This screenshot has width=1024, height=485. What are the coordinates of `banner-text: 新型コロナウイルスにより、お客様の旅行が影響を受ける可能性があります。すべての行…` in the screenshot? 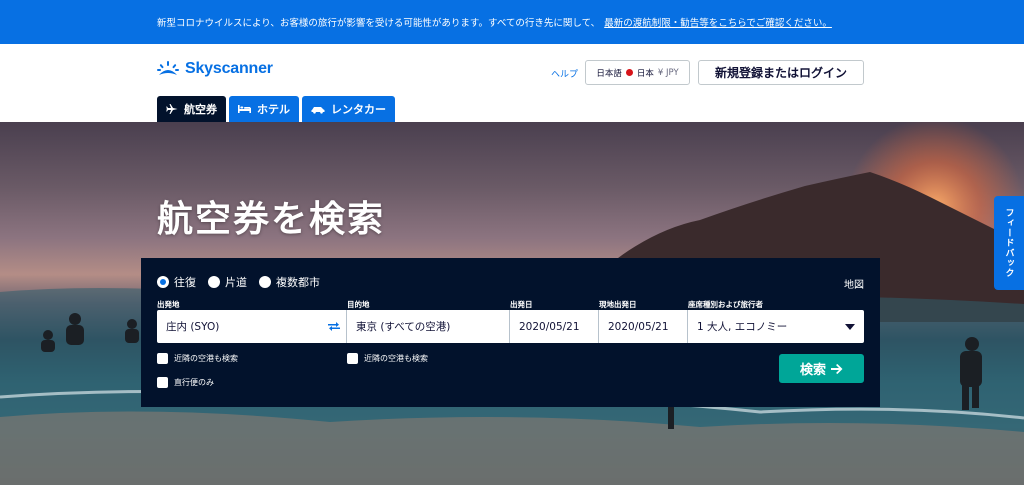 It's located at (379, 23).